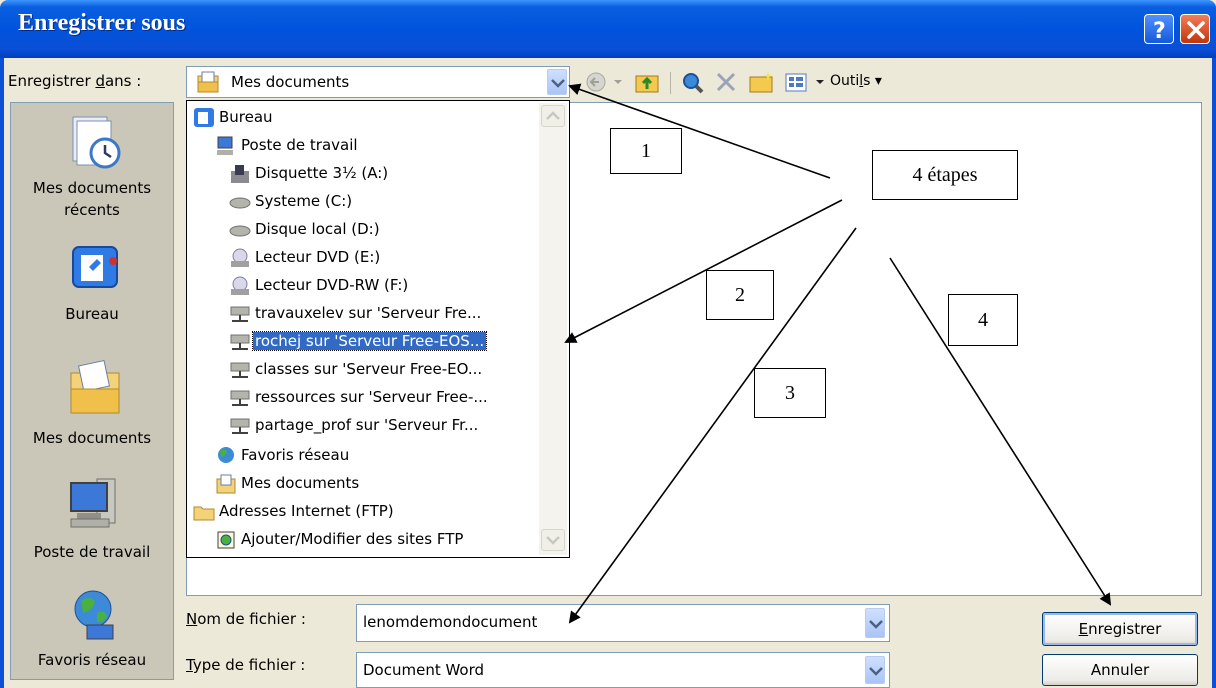 The image size is (1216, 688). What do you see at coordinates (246, 665) in the screenshot?
I see `filetype-label: Type de fichier :` at bounding box center [246, 665].